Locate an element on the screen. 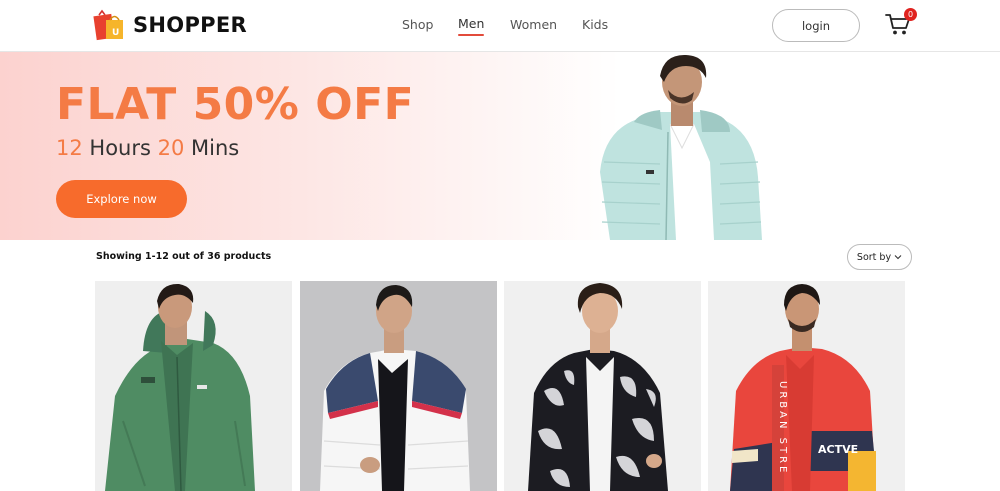  hero-headline: FLAT 50% OFF is located at coordinates (235, 104).